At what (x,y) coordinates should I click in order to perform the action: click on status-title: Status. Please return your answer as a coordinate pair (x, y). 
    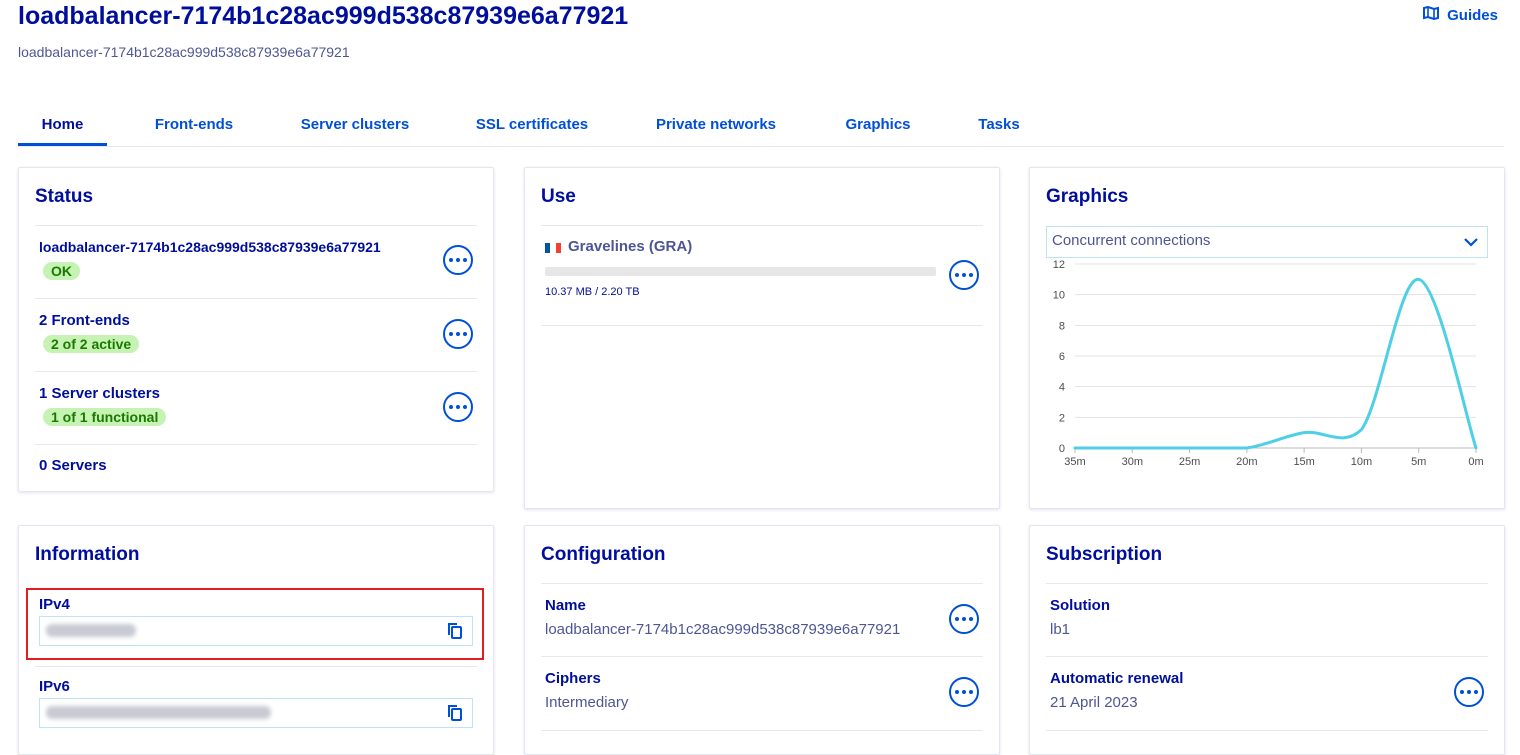
    Looking at the image, I should click on (64, 197).